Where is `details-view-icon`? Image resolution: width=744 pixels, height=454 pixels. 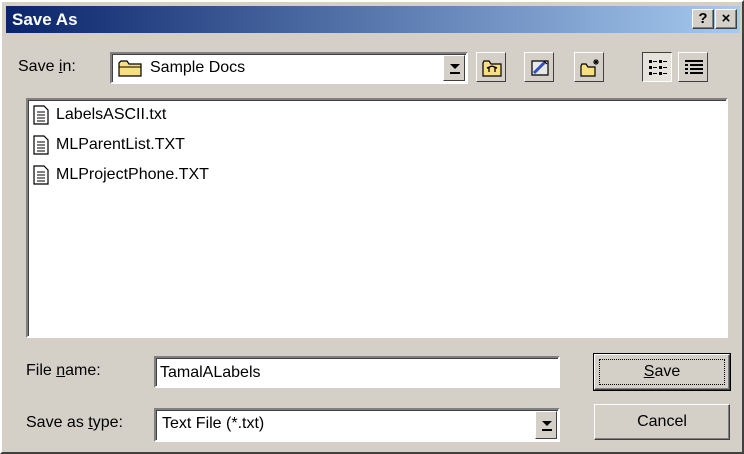 details-view-icon is located at coordinates (694, 67).